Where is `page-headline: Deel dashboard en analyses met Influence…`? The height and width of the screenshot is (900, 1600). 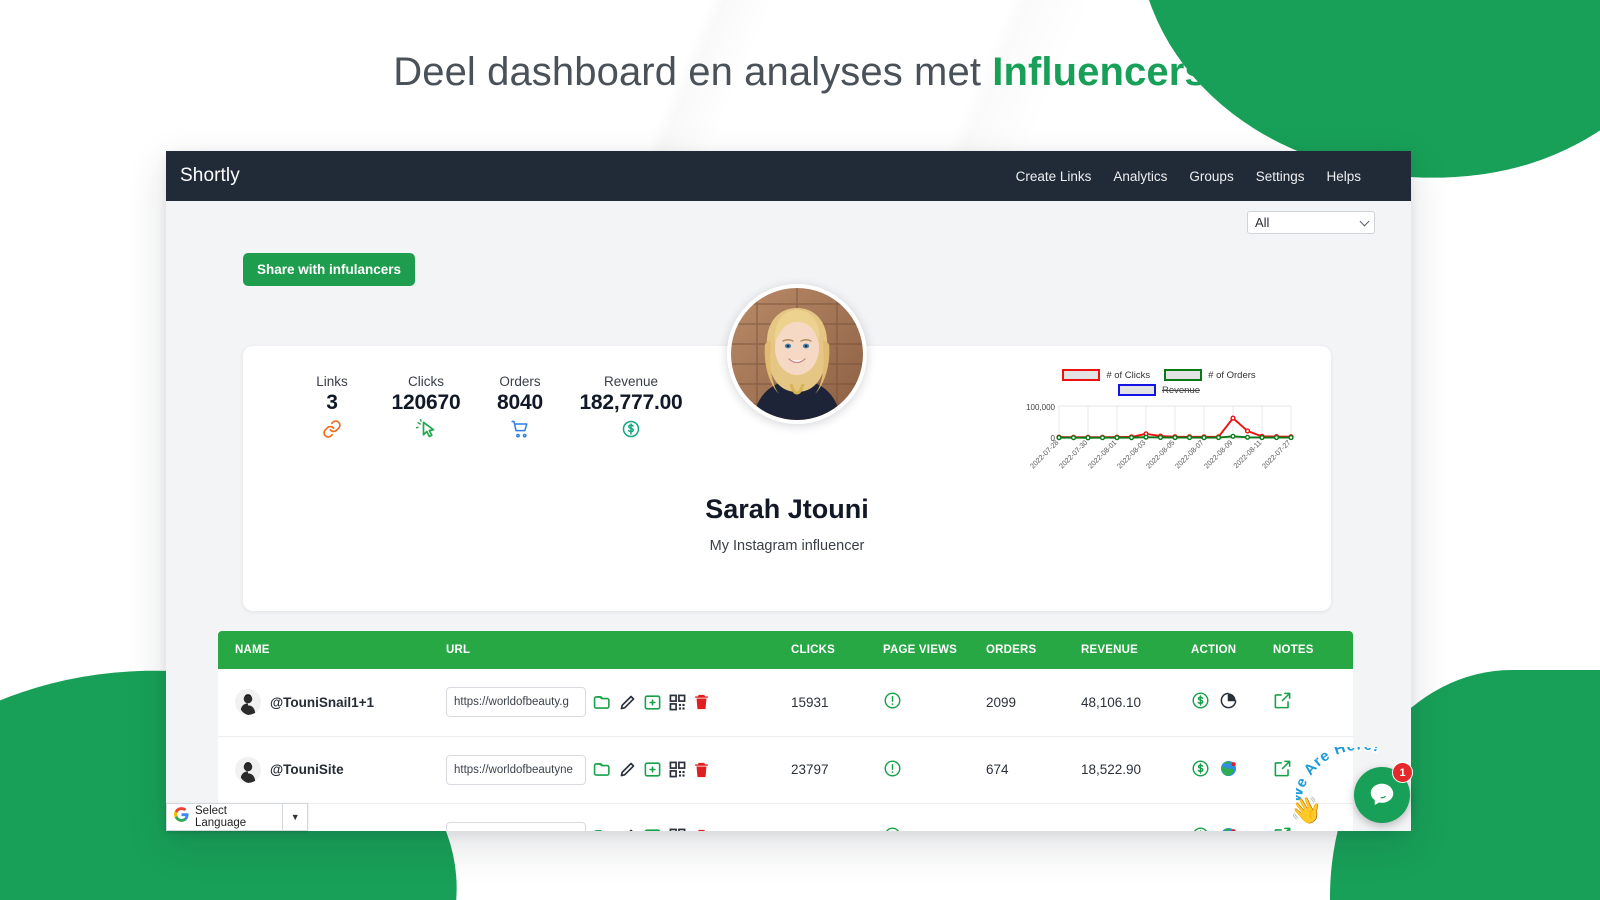 page-headline: Deel dashboard en analyses met Influence… is located at coordinates (800, 72).